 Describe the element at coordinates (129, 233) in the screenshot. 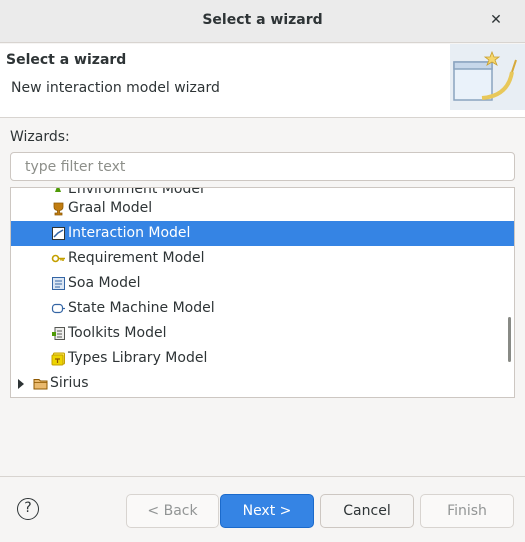

I see `tree-item-label: Interaction Model` at that location.